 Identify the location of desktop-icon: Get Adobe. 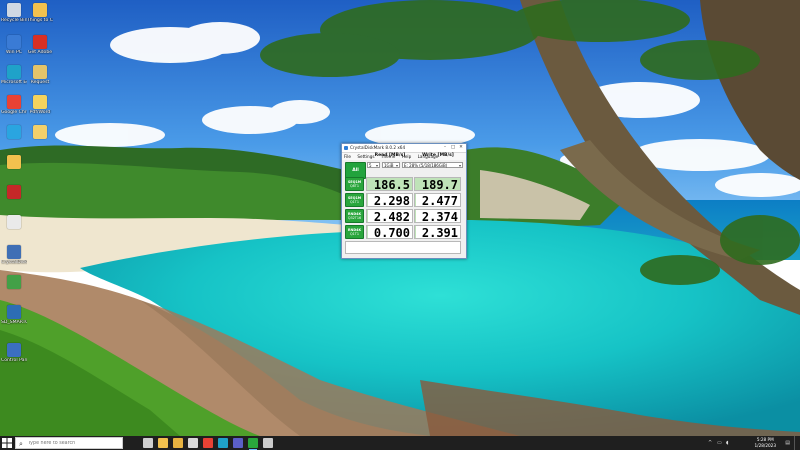
(40, 45).